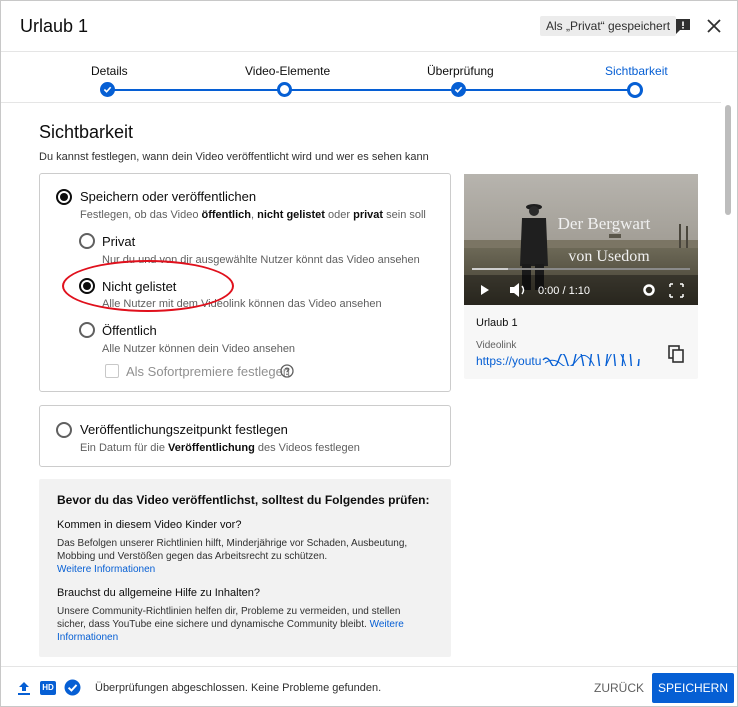  I want to click on premiere-label: Als Sofortpremiere festlegen, so click(208, 371).